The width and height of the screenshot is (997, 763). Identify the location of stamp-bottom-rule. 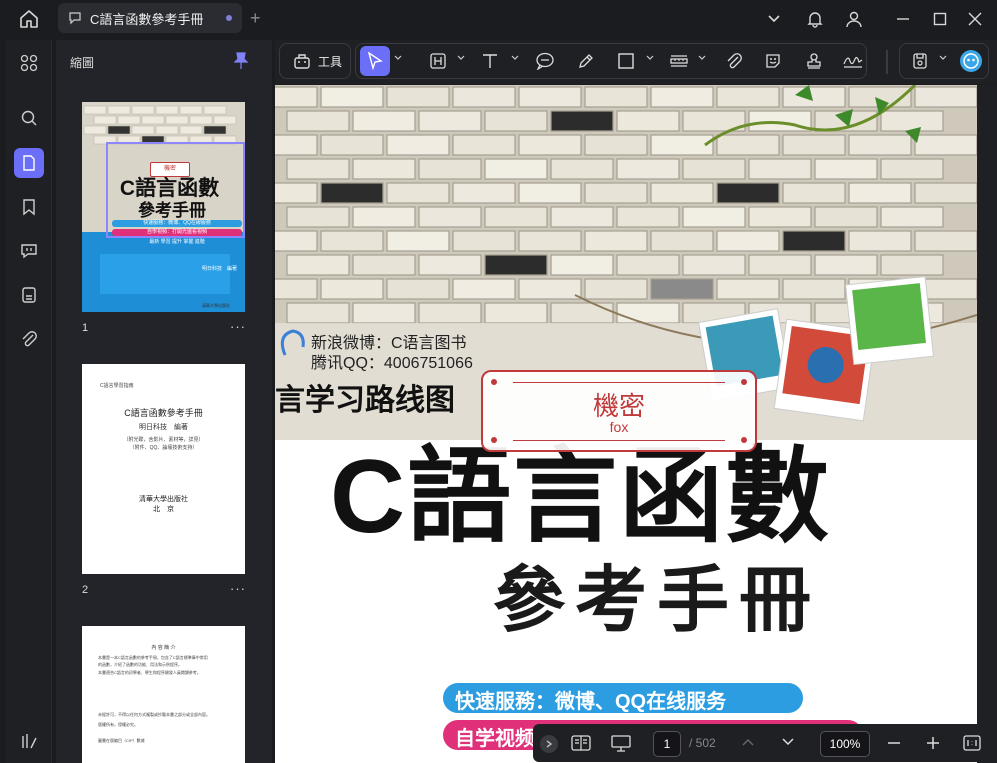
(619, 440).